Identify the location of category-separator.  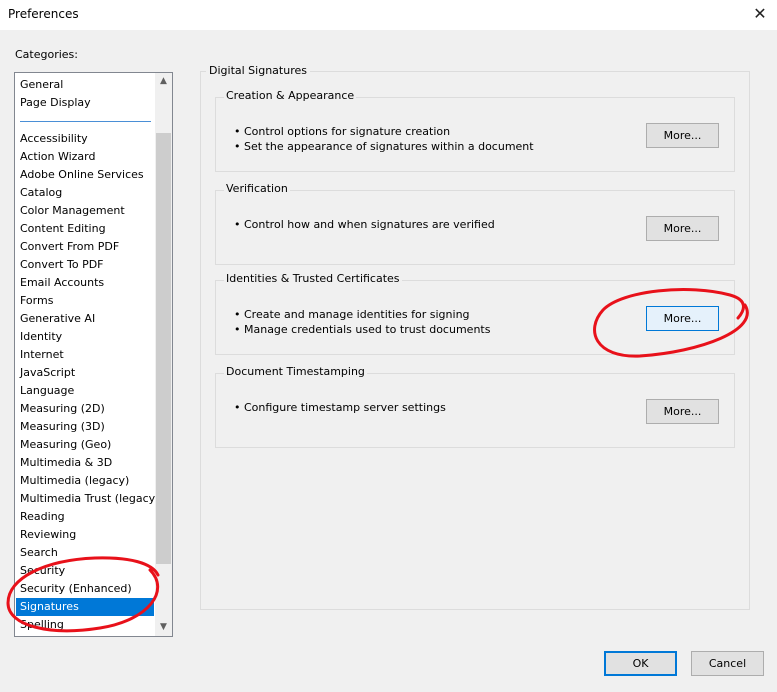
(85, 121).